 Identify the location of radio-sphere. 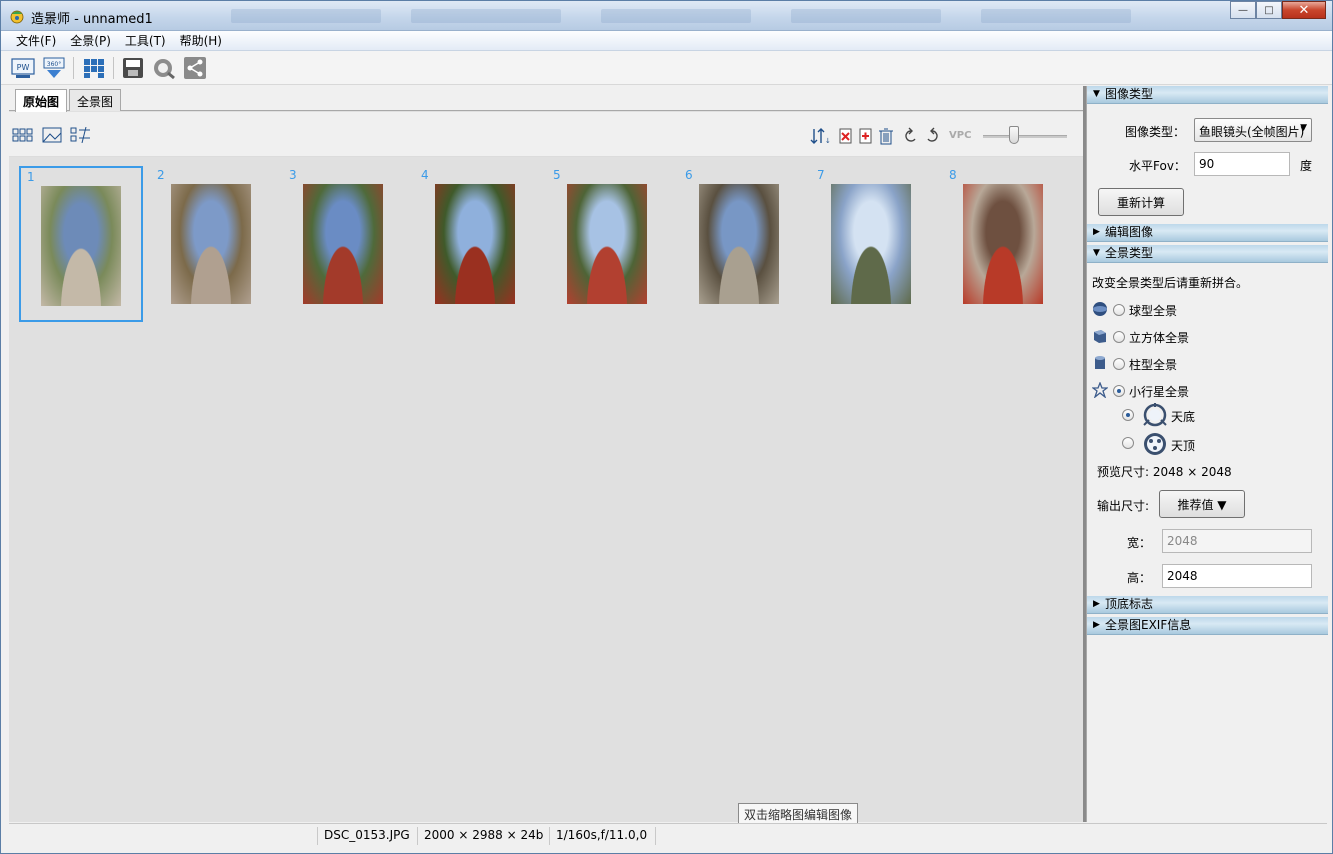
(1119, 310).